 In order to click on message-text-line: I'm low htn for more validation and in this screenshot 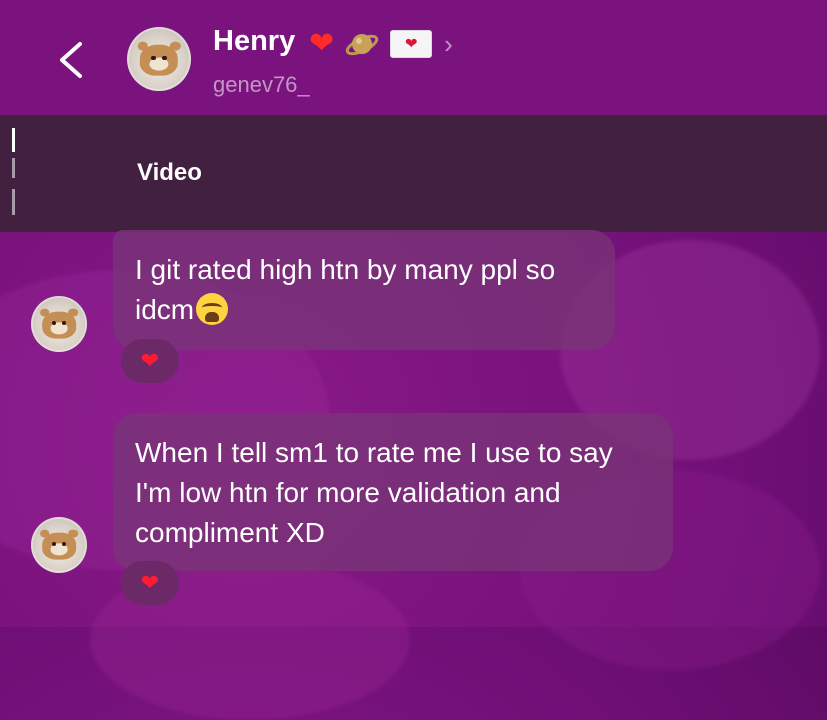, I will do `click(348, 492)`.